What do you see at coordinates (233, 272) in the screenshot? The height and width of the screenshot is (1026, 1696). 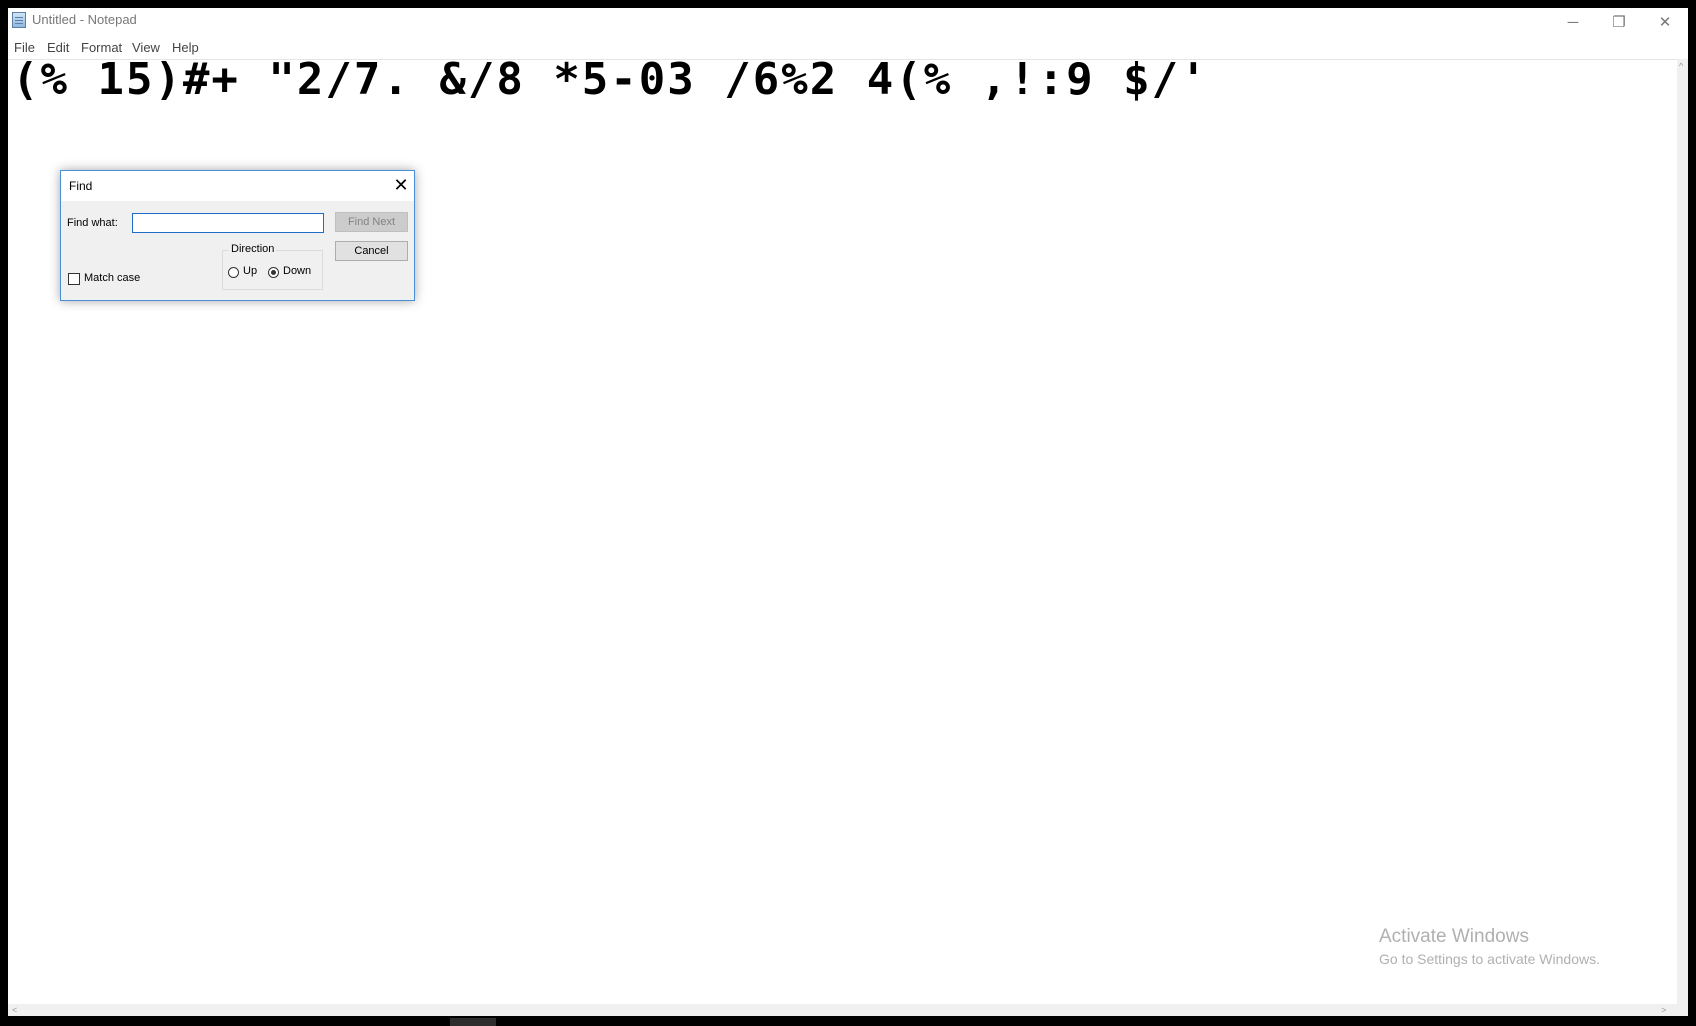 I see `direction-up-radio` at bounding box center [233, 272].